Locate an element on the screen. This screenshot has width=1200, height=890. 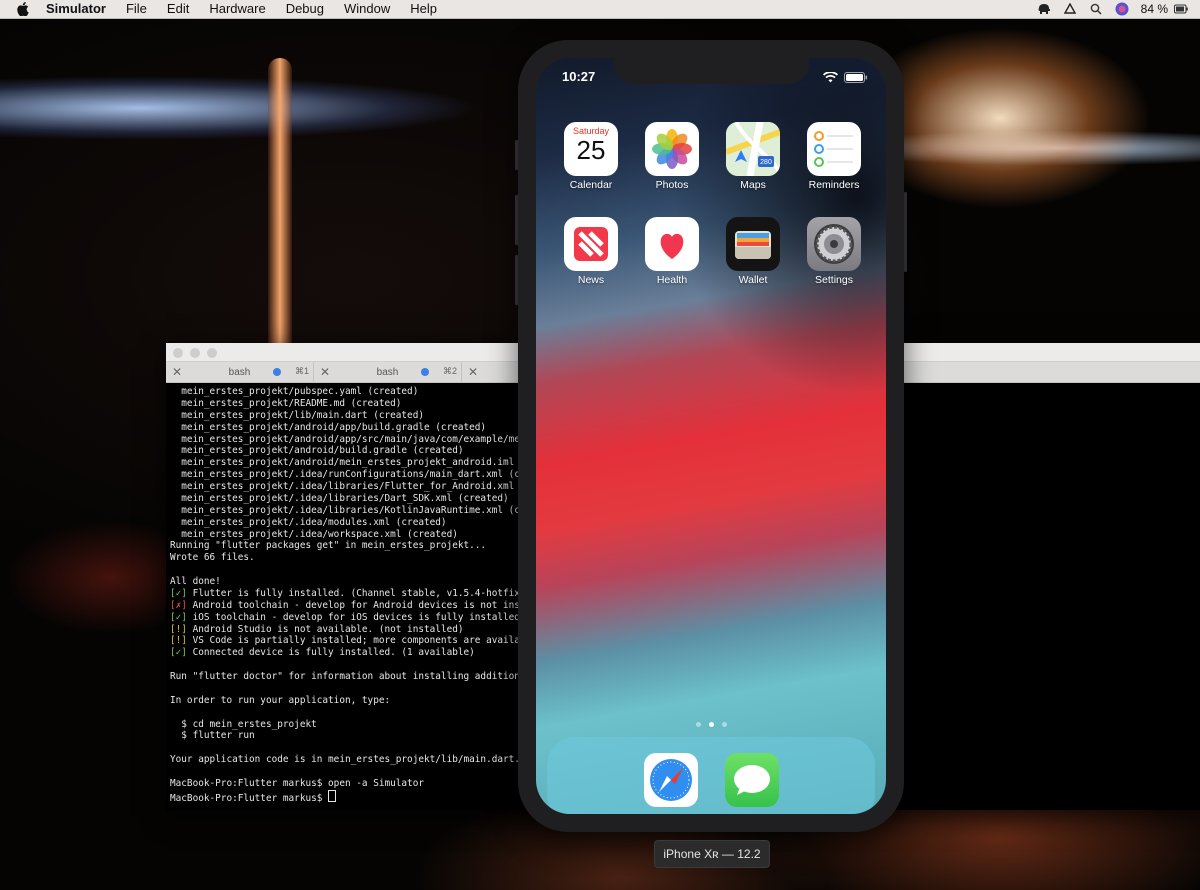
close-window-button is located at coordinates (178, 353).